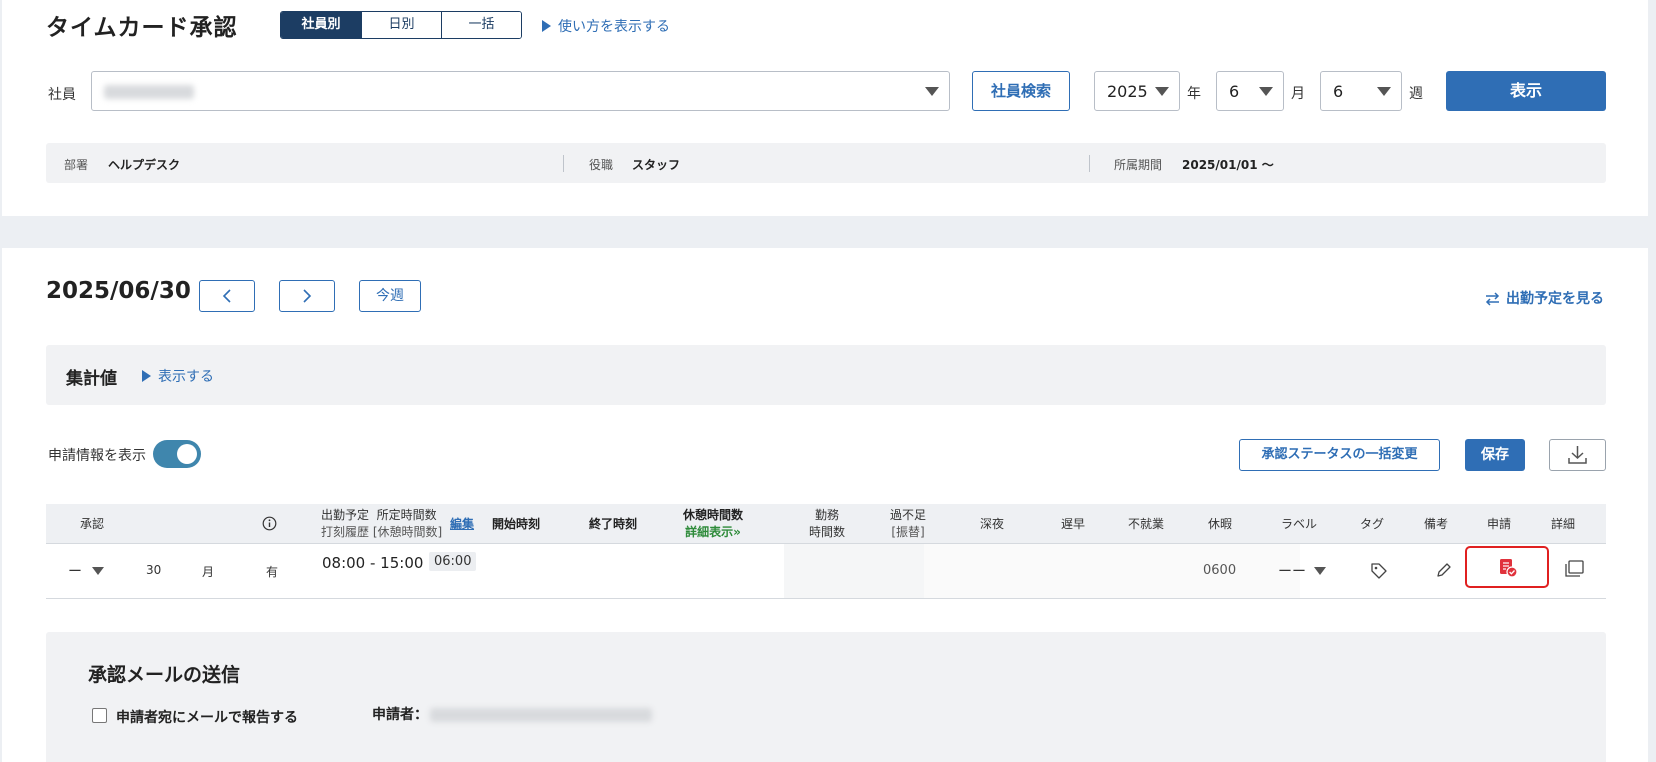 Image resolution: width=1656 pixels, height=762 pixels. What do you see at coordinates (1302, 571) in the screenshot?
I see `label-select: ーー` at bounding box center [1302, 571].